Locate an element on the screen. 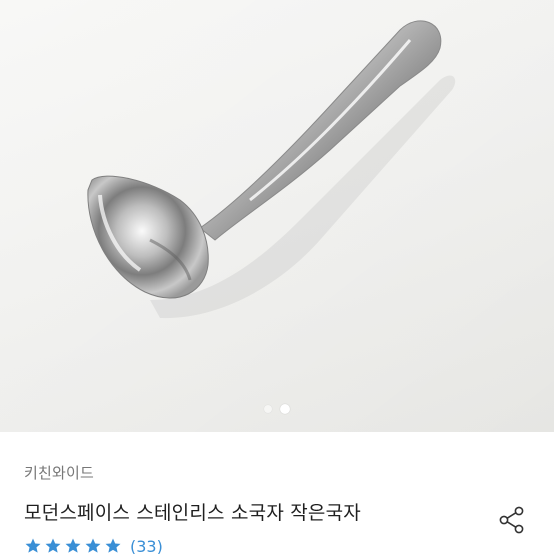  share-button is located at coordinates (512, 520).